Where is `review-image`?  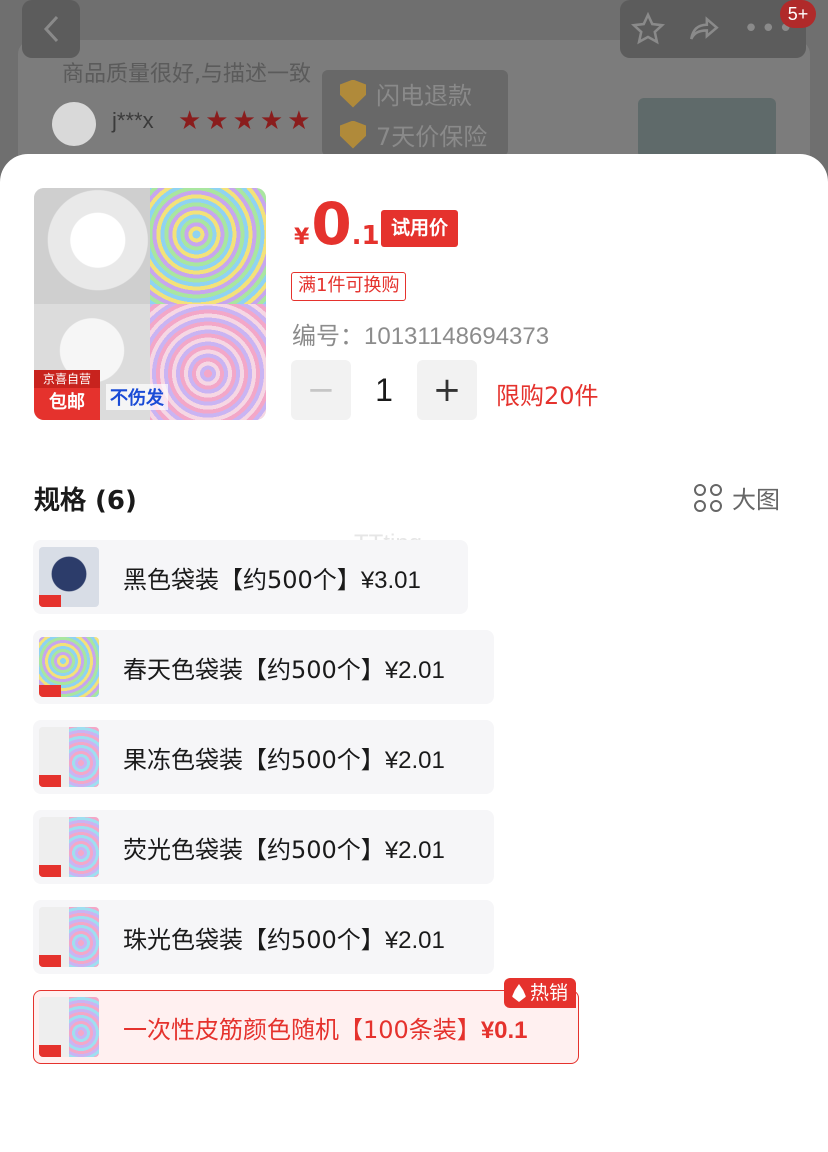
review-image is located at coordinates (707, 128).